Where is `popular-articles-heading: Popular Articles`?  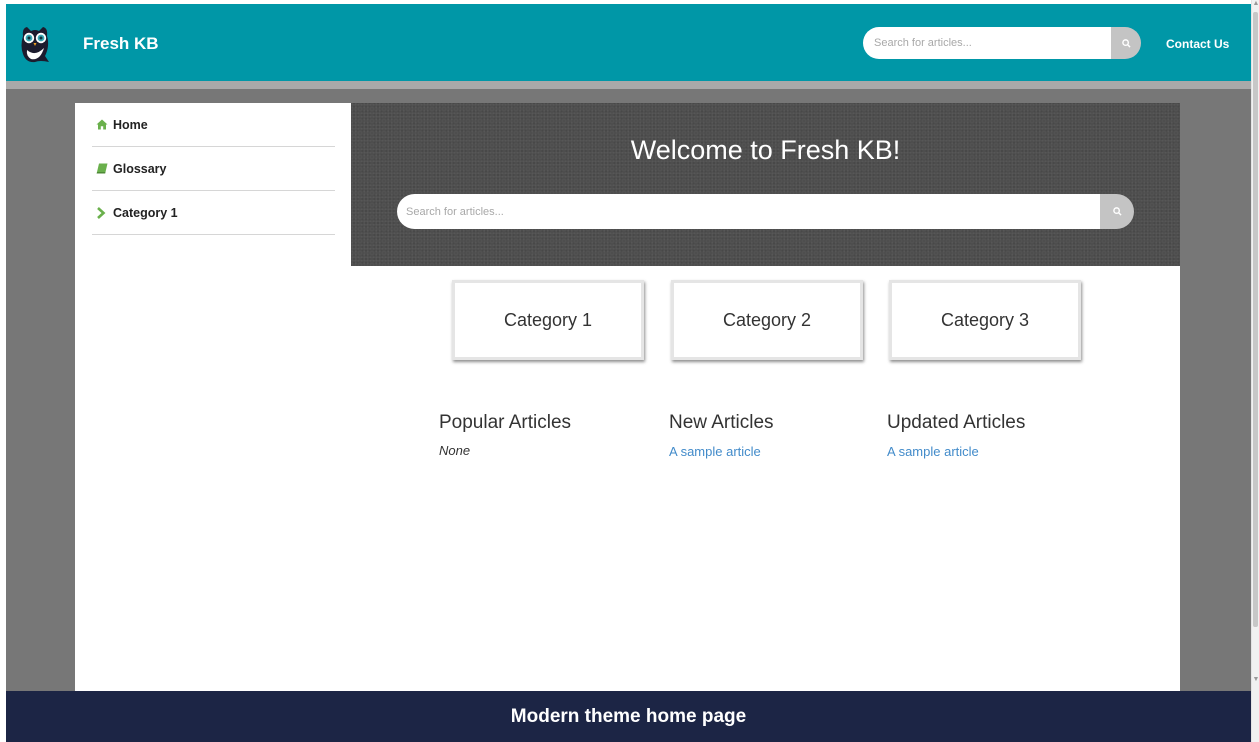 popular-articles-heading: Popular Articles is located at coordinates (505, 422).